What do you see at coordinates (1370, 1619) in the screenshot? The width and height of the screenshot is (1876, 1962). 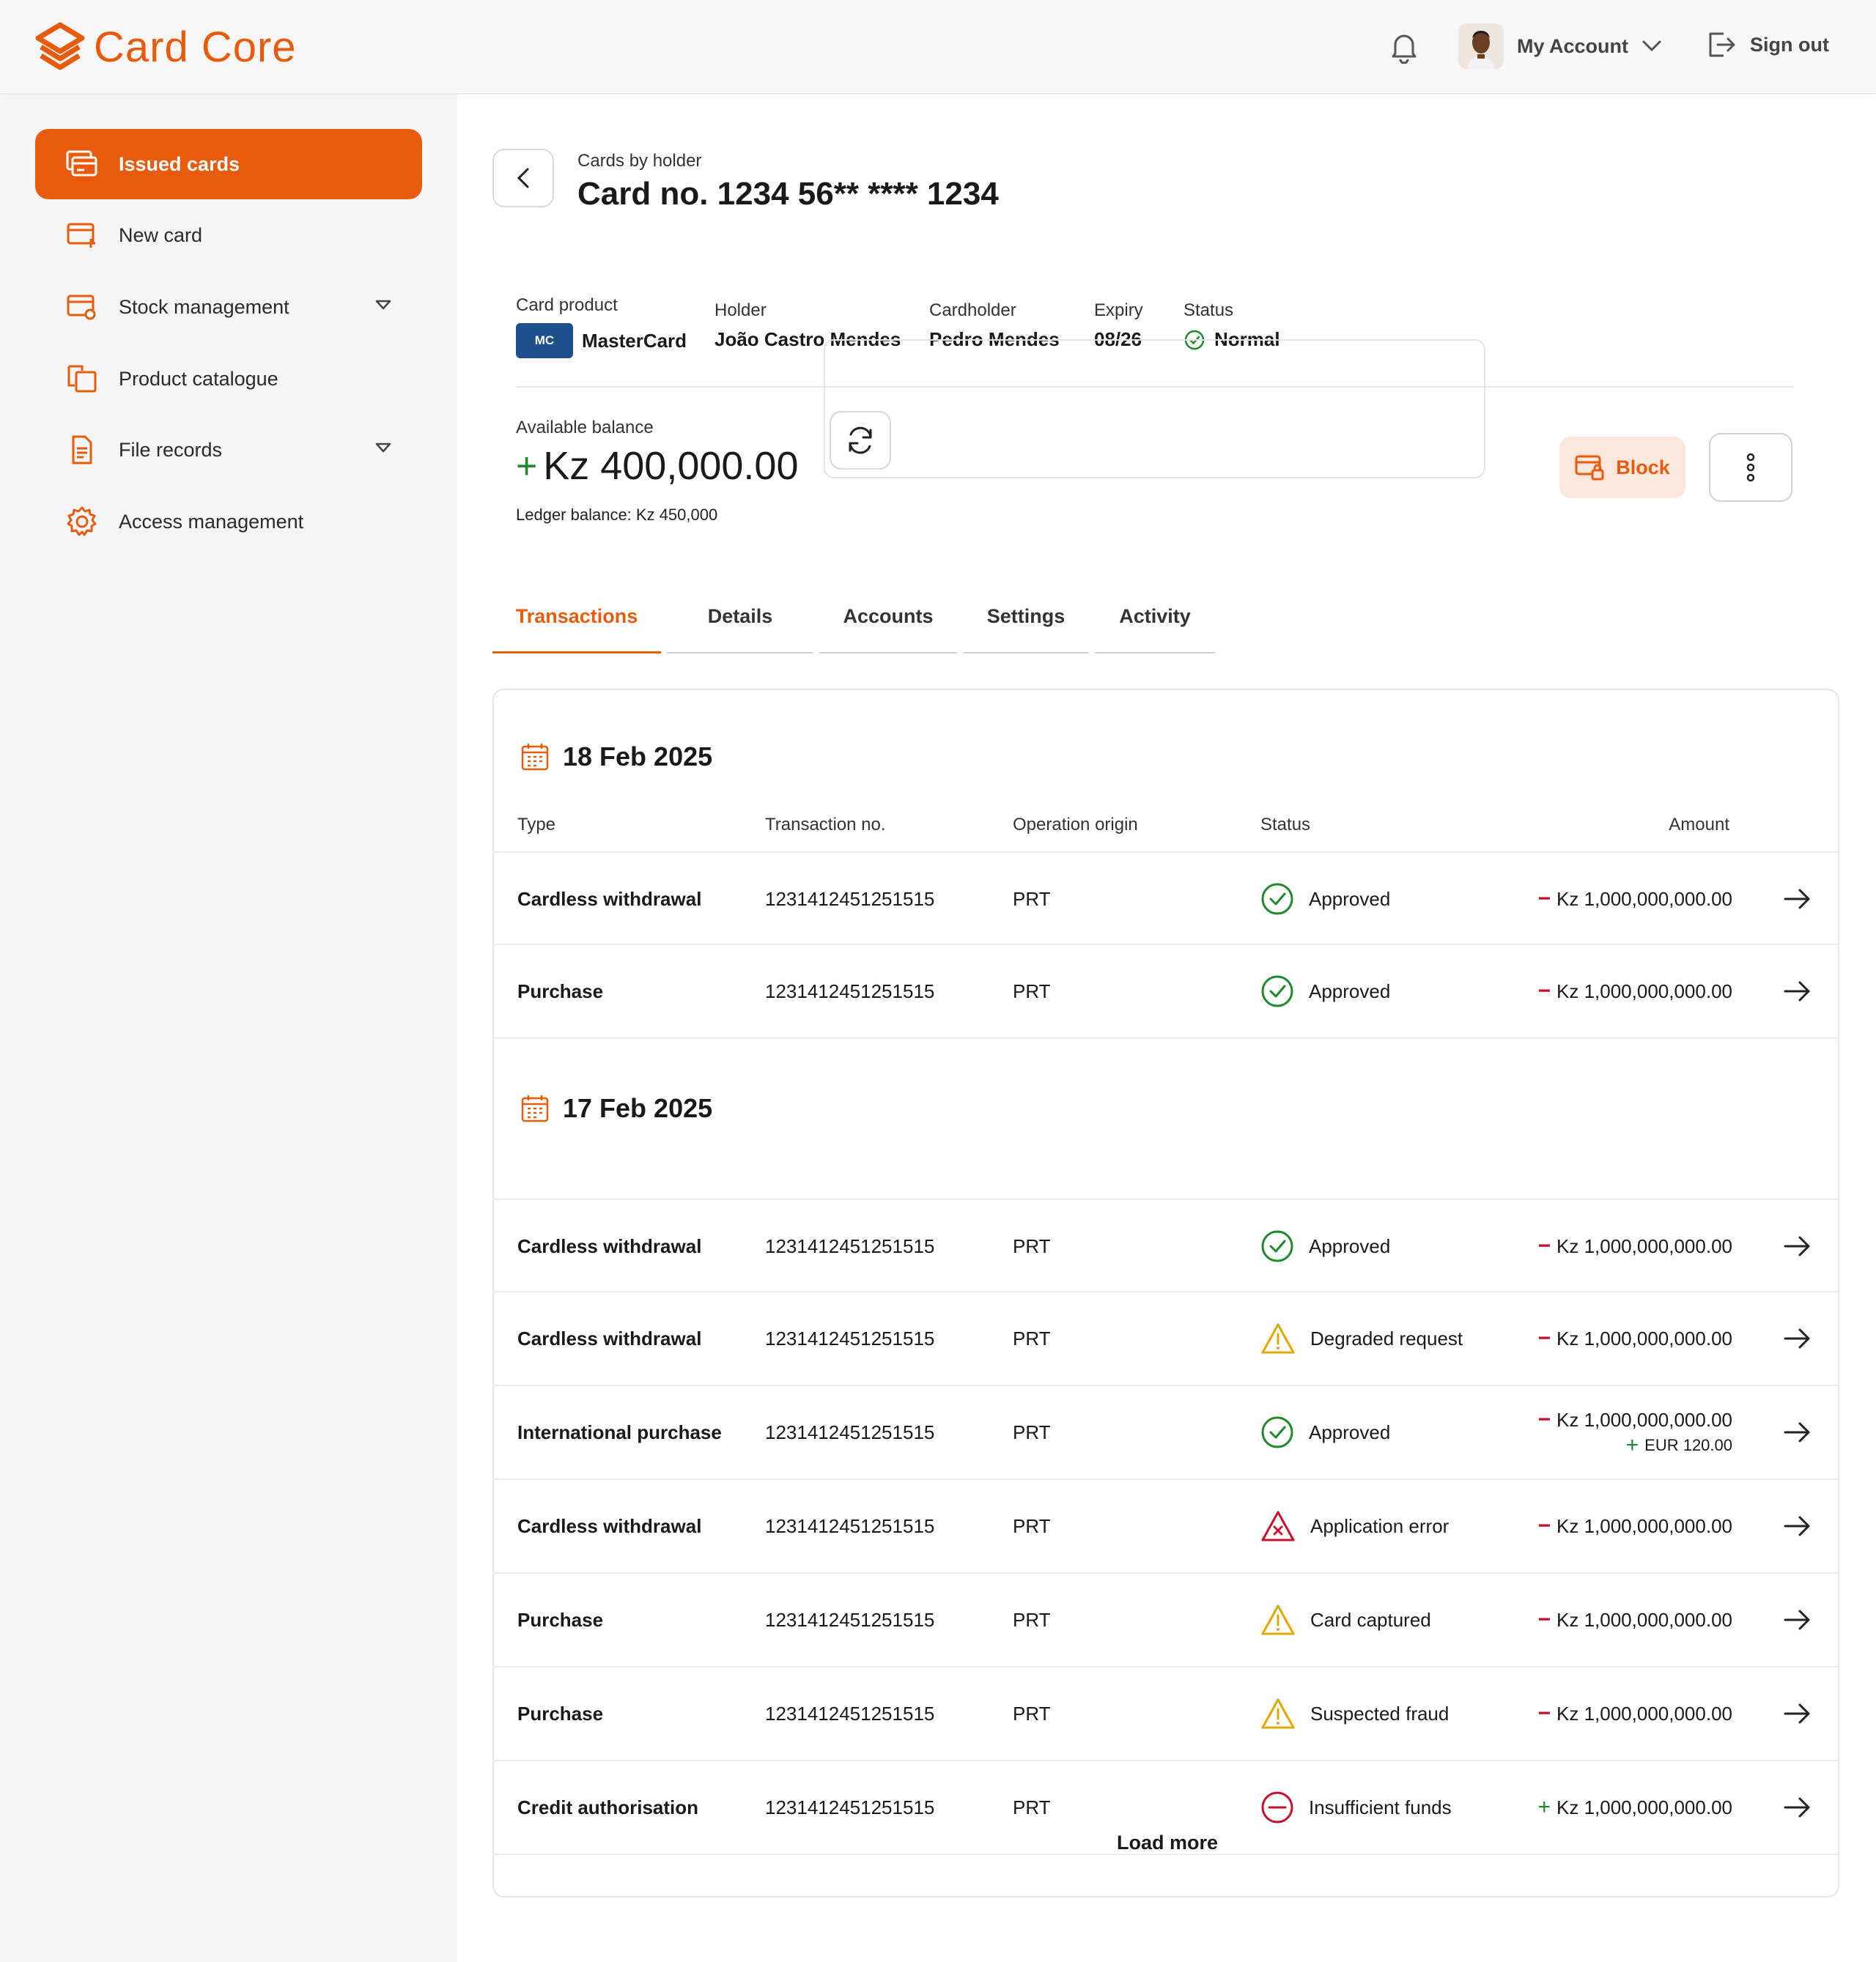 I see `status-text: Card captured` at bounding box center [1370, 1619].